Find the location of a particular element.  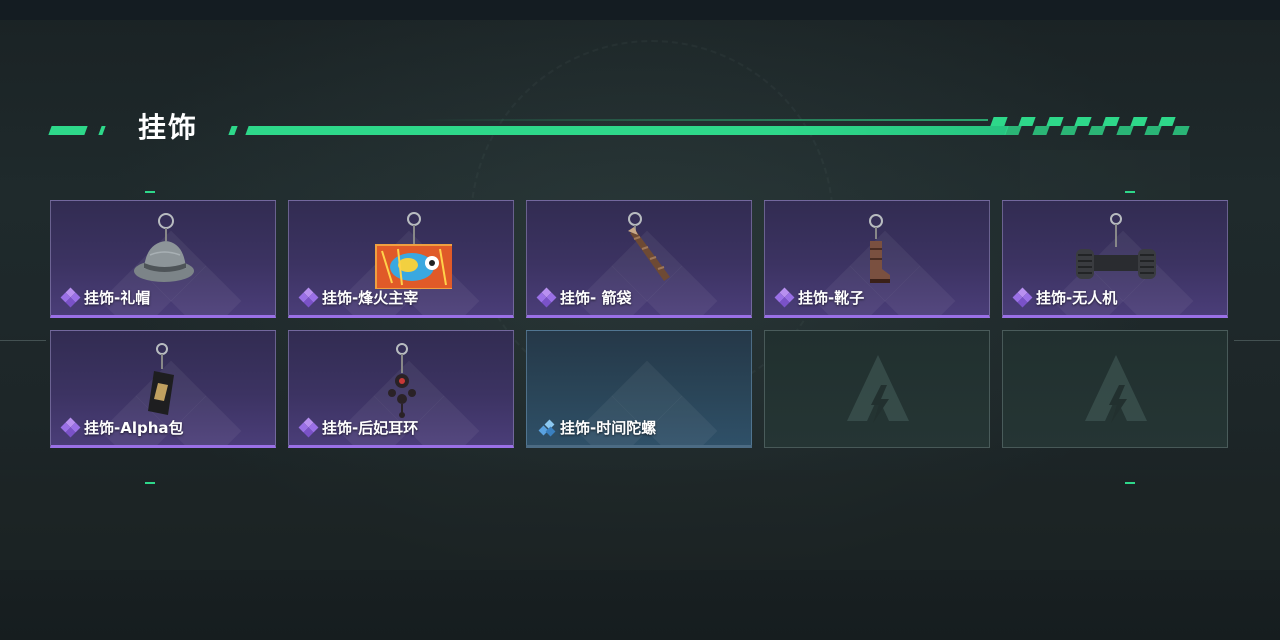

drone-charm-icon is located at coordinates (1116, 246).